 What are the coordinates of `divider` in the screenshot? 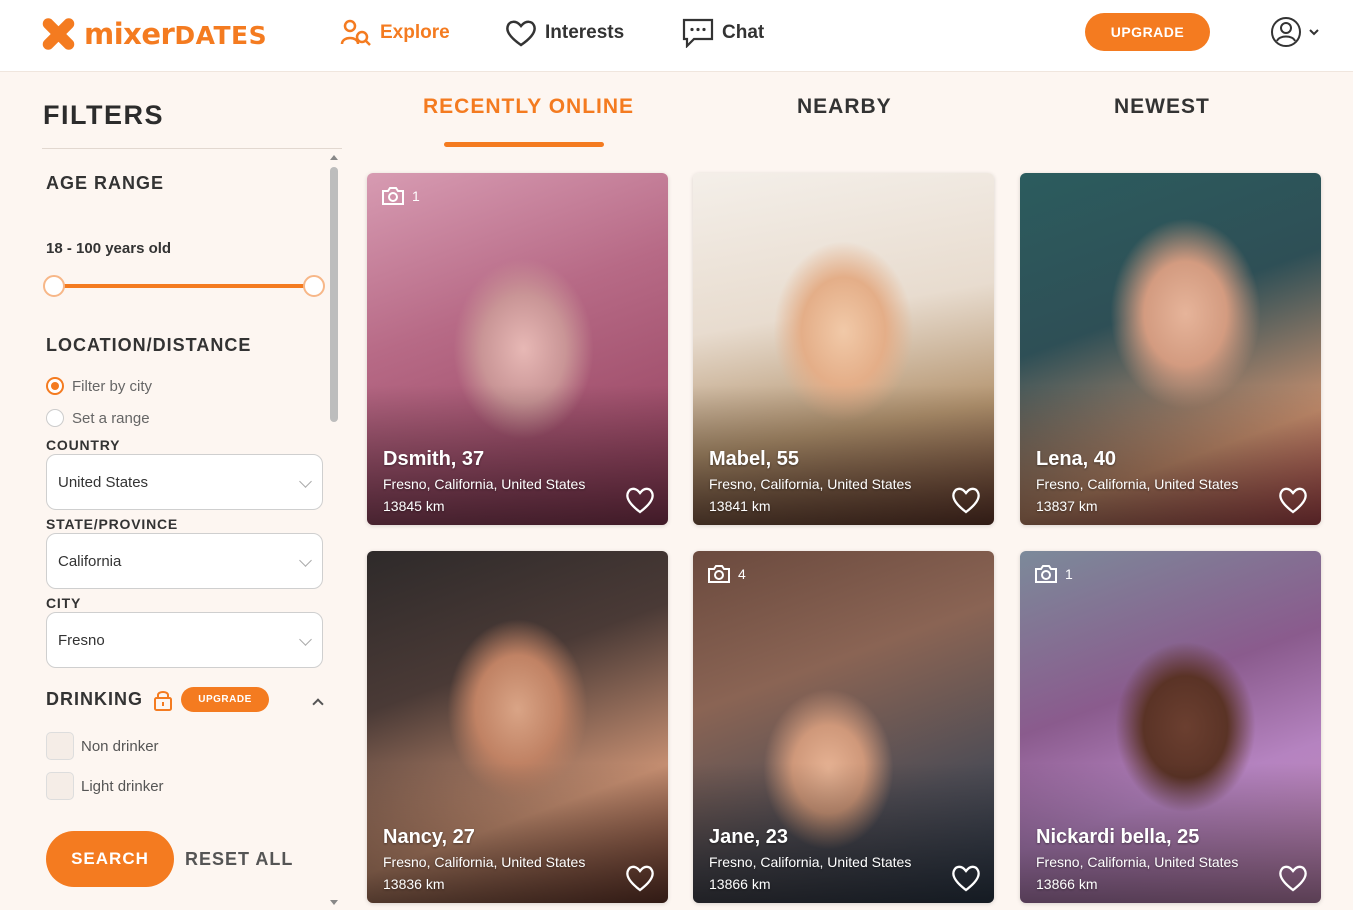 It's located at (192, 148).